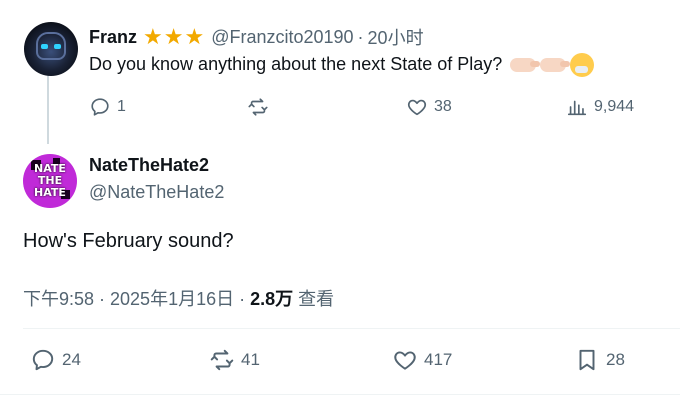  Describe the element at coordinates (599, 360) in the screenshot. I see `bookmark-button: 28` at that location.